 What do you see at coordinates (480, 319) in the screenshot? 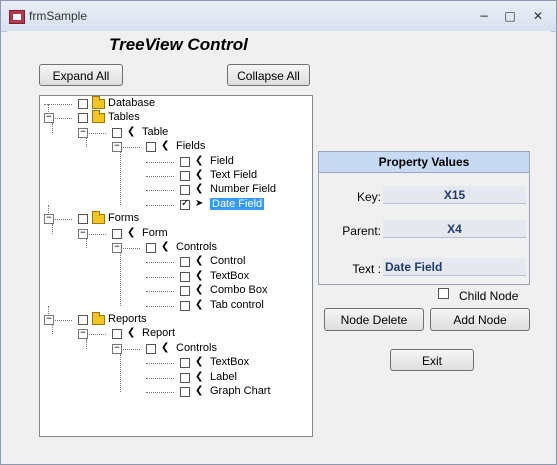
I see `add-node-button: Add Node` at bounding box center [480, 319].